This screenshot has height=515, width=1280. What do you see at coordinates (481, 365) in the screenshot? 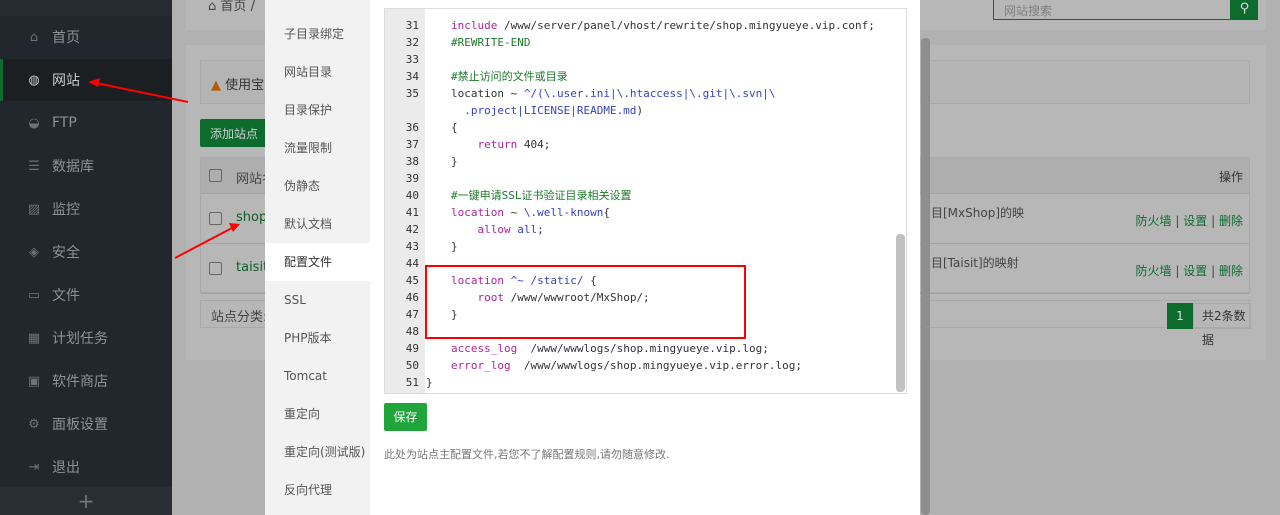
I see `code-token: error_log` at bounding box center [481, 365].